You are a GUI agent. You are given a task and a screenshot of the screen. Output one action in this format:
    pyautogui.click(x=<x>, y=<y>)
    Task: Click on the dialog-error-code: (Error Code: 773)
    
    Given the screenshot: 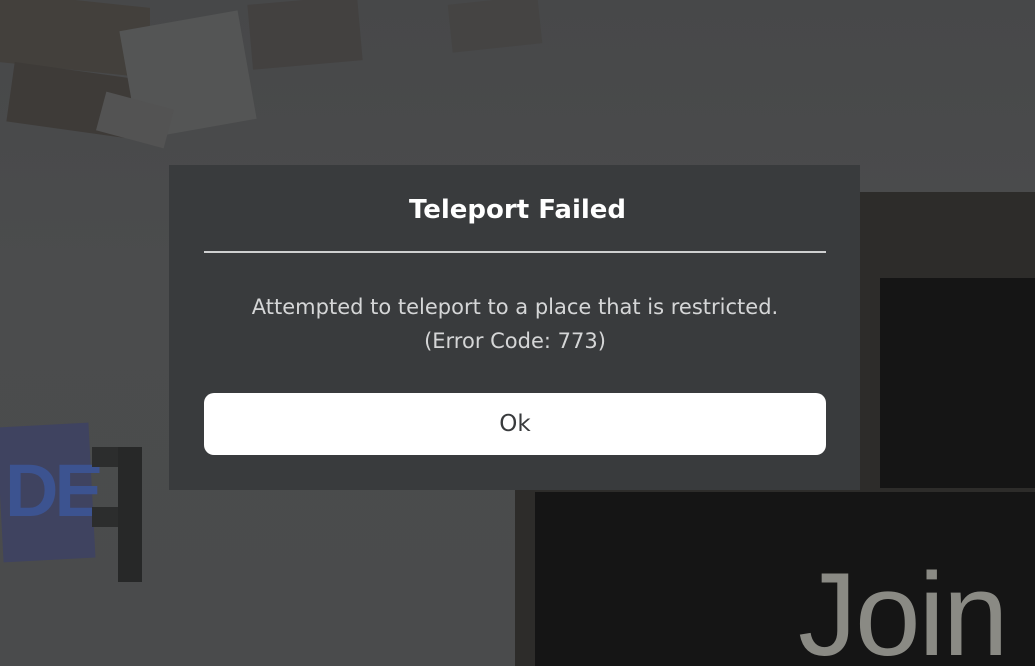 What is the action you would take?
    pyautogui.click(x=515, y=341)
    